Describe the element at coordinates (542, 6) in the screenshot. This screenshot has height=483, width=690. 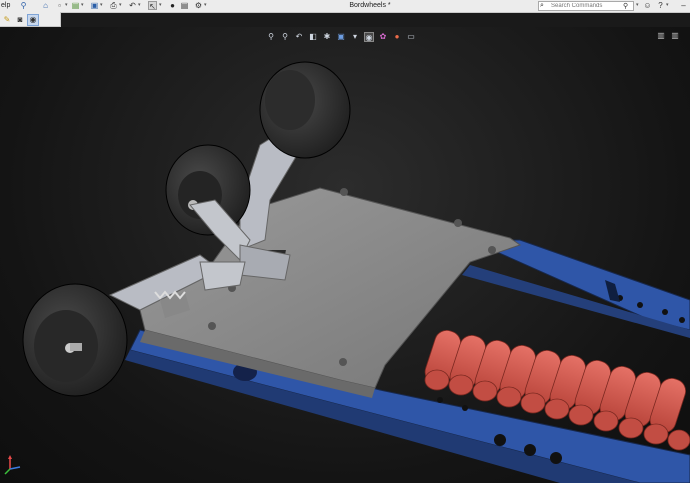
I see `command-search-icon: ⌕` at that location.